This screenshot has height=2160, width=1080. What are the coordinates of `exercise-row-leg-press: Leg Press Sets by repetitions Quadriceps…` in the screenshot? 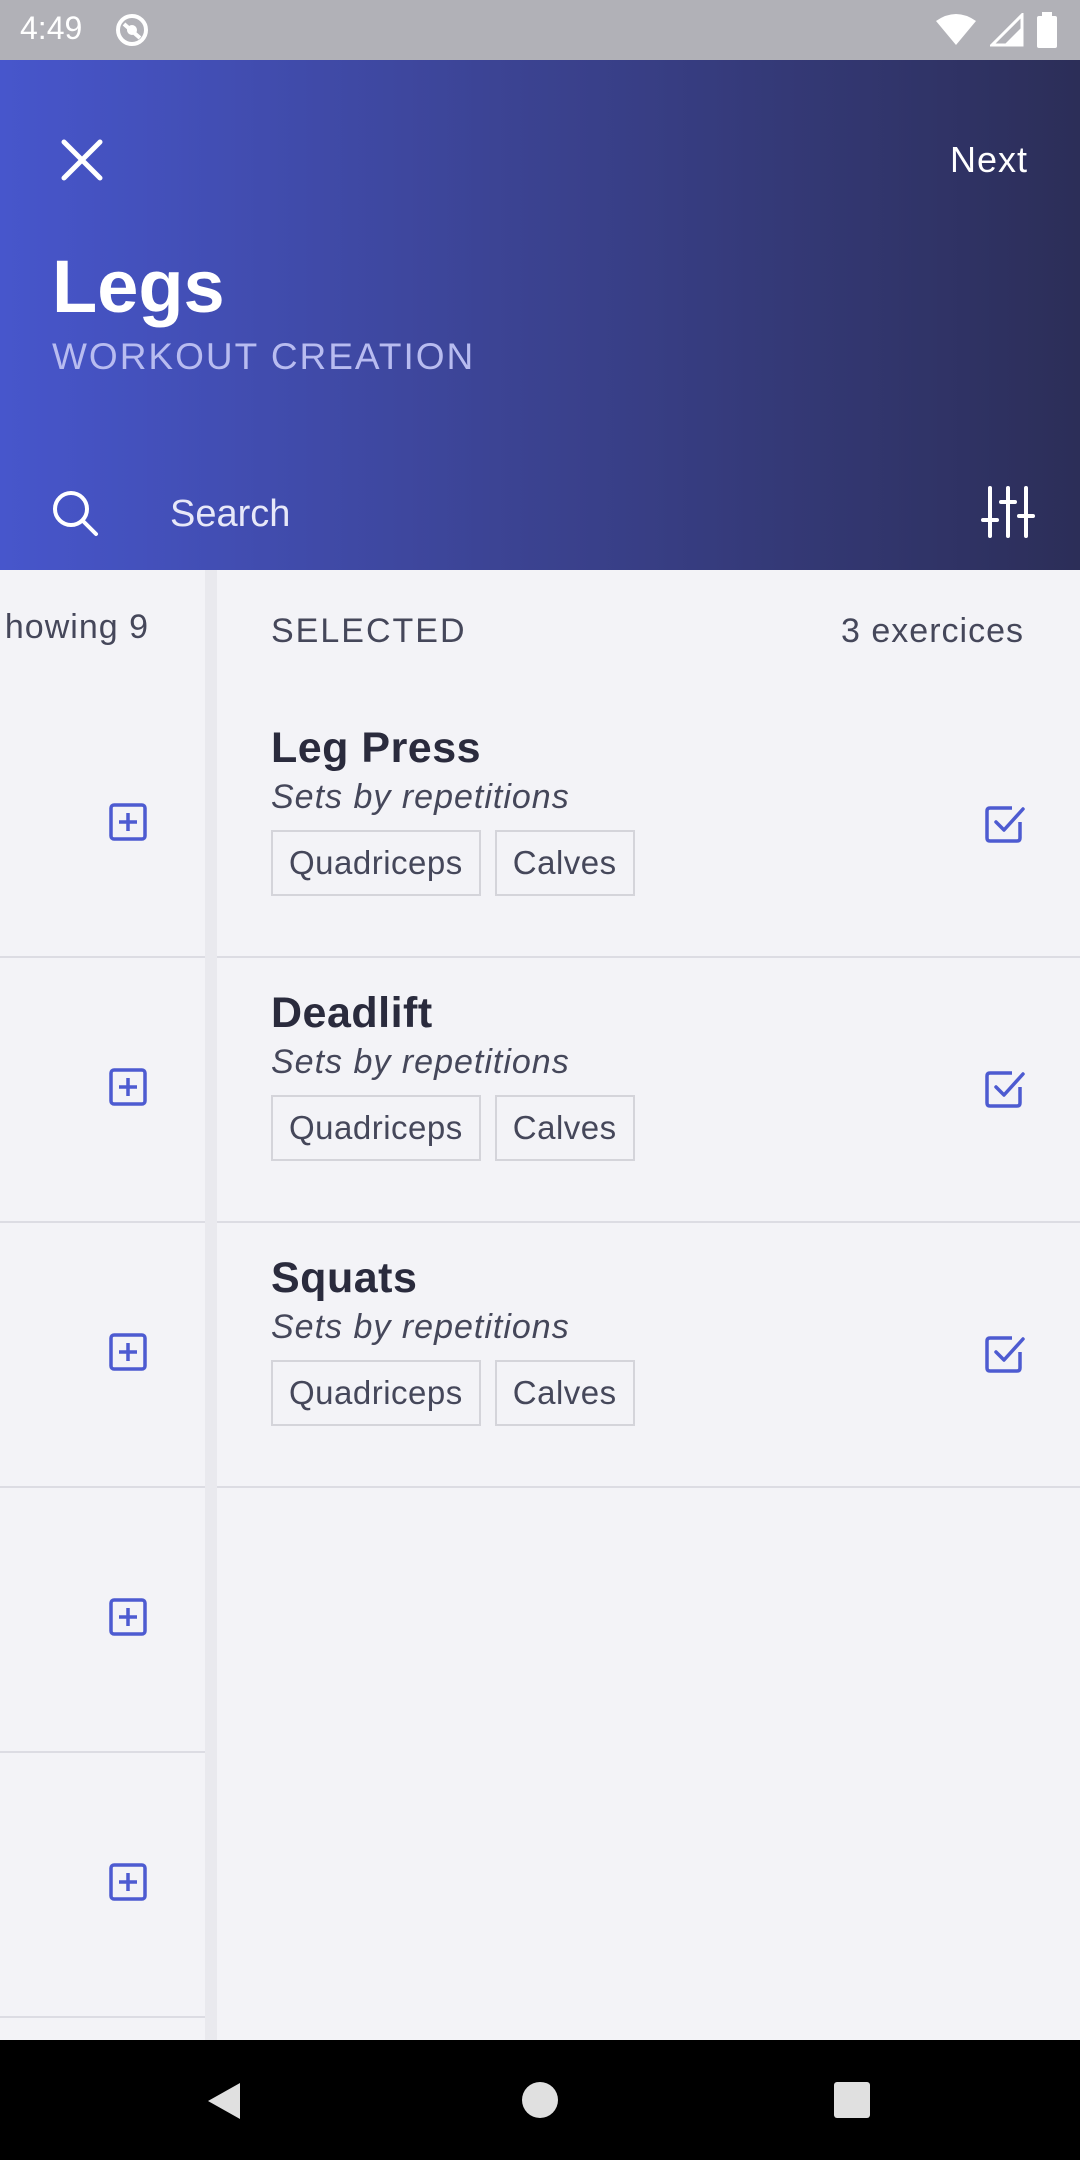 It's located at (648, 825).